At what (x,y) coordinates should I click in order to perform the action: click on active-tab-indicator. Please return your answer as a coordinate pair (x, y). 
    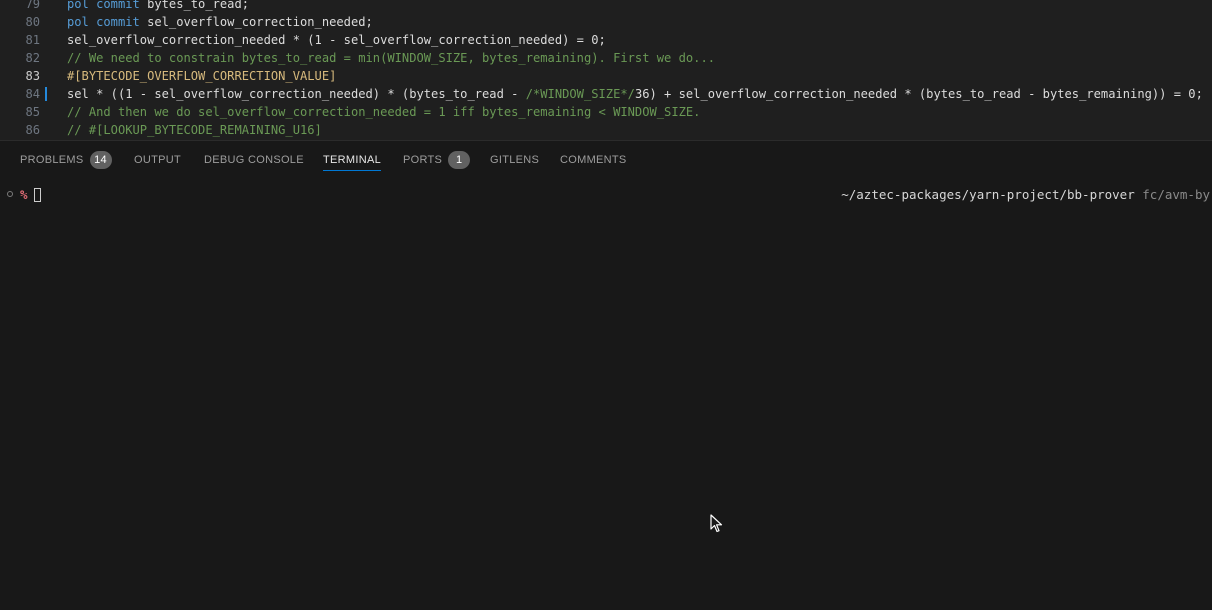
    Looking at the image, I should click on (352, 170).